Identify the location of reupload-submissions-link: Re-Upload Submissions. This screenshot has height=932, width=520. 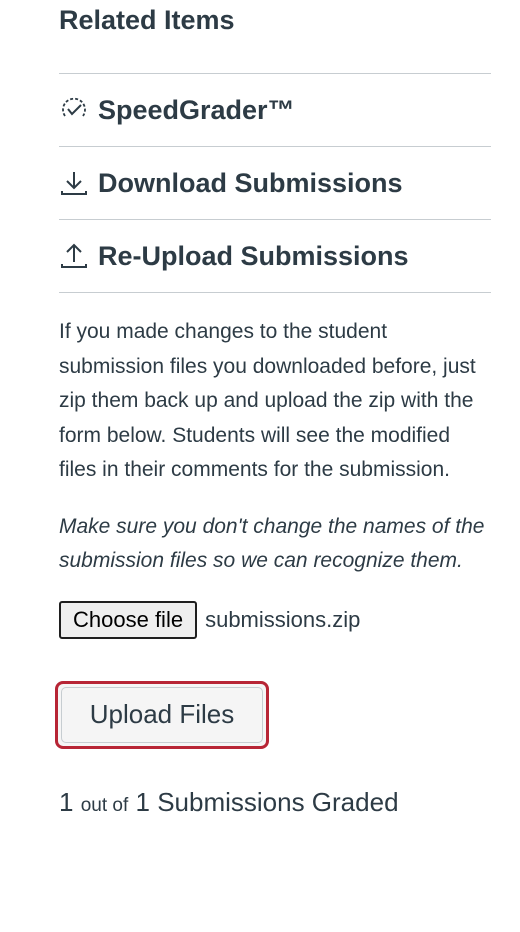
(275, 256).